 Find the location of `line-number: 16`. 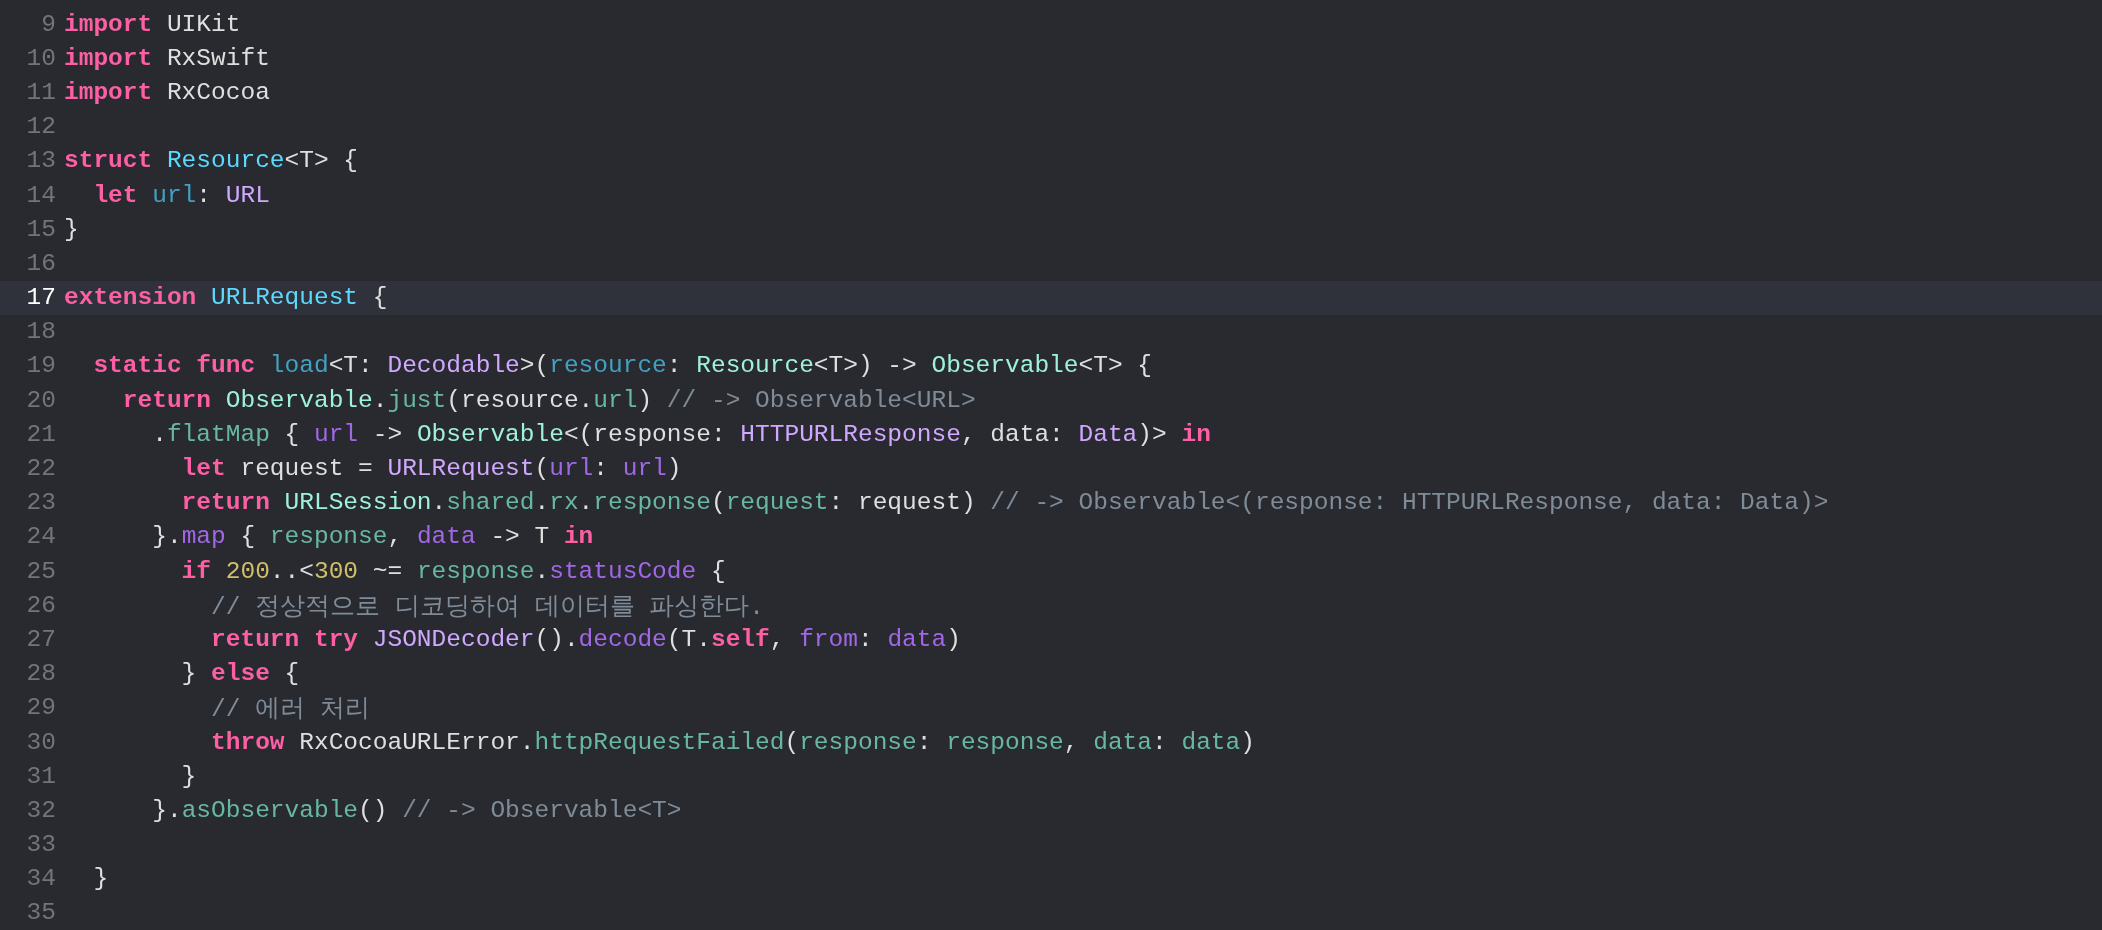

line-number: 16 is located at coordinates (40, 263).